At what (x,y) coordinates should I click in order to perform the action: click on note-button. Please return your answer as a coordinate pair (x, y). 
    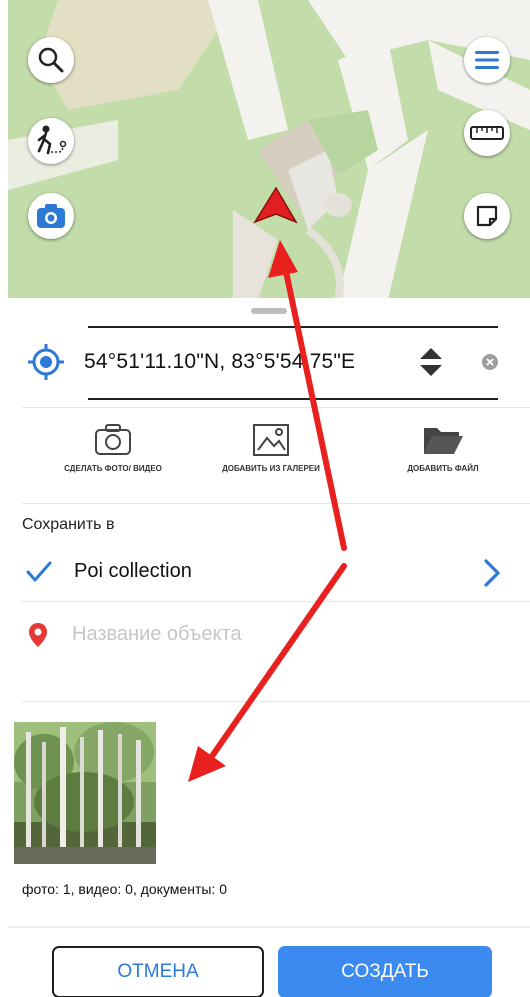
    Looking at the image, I should click on (487, 216).